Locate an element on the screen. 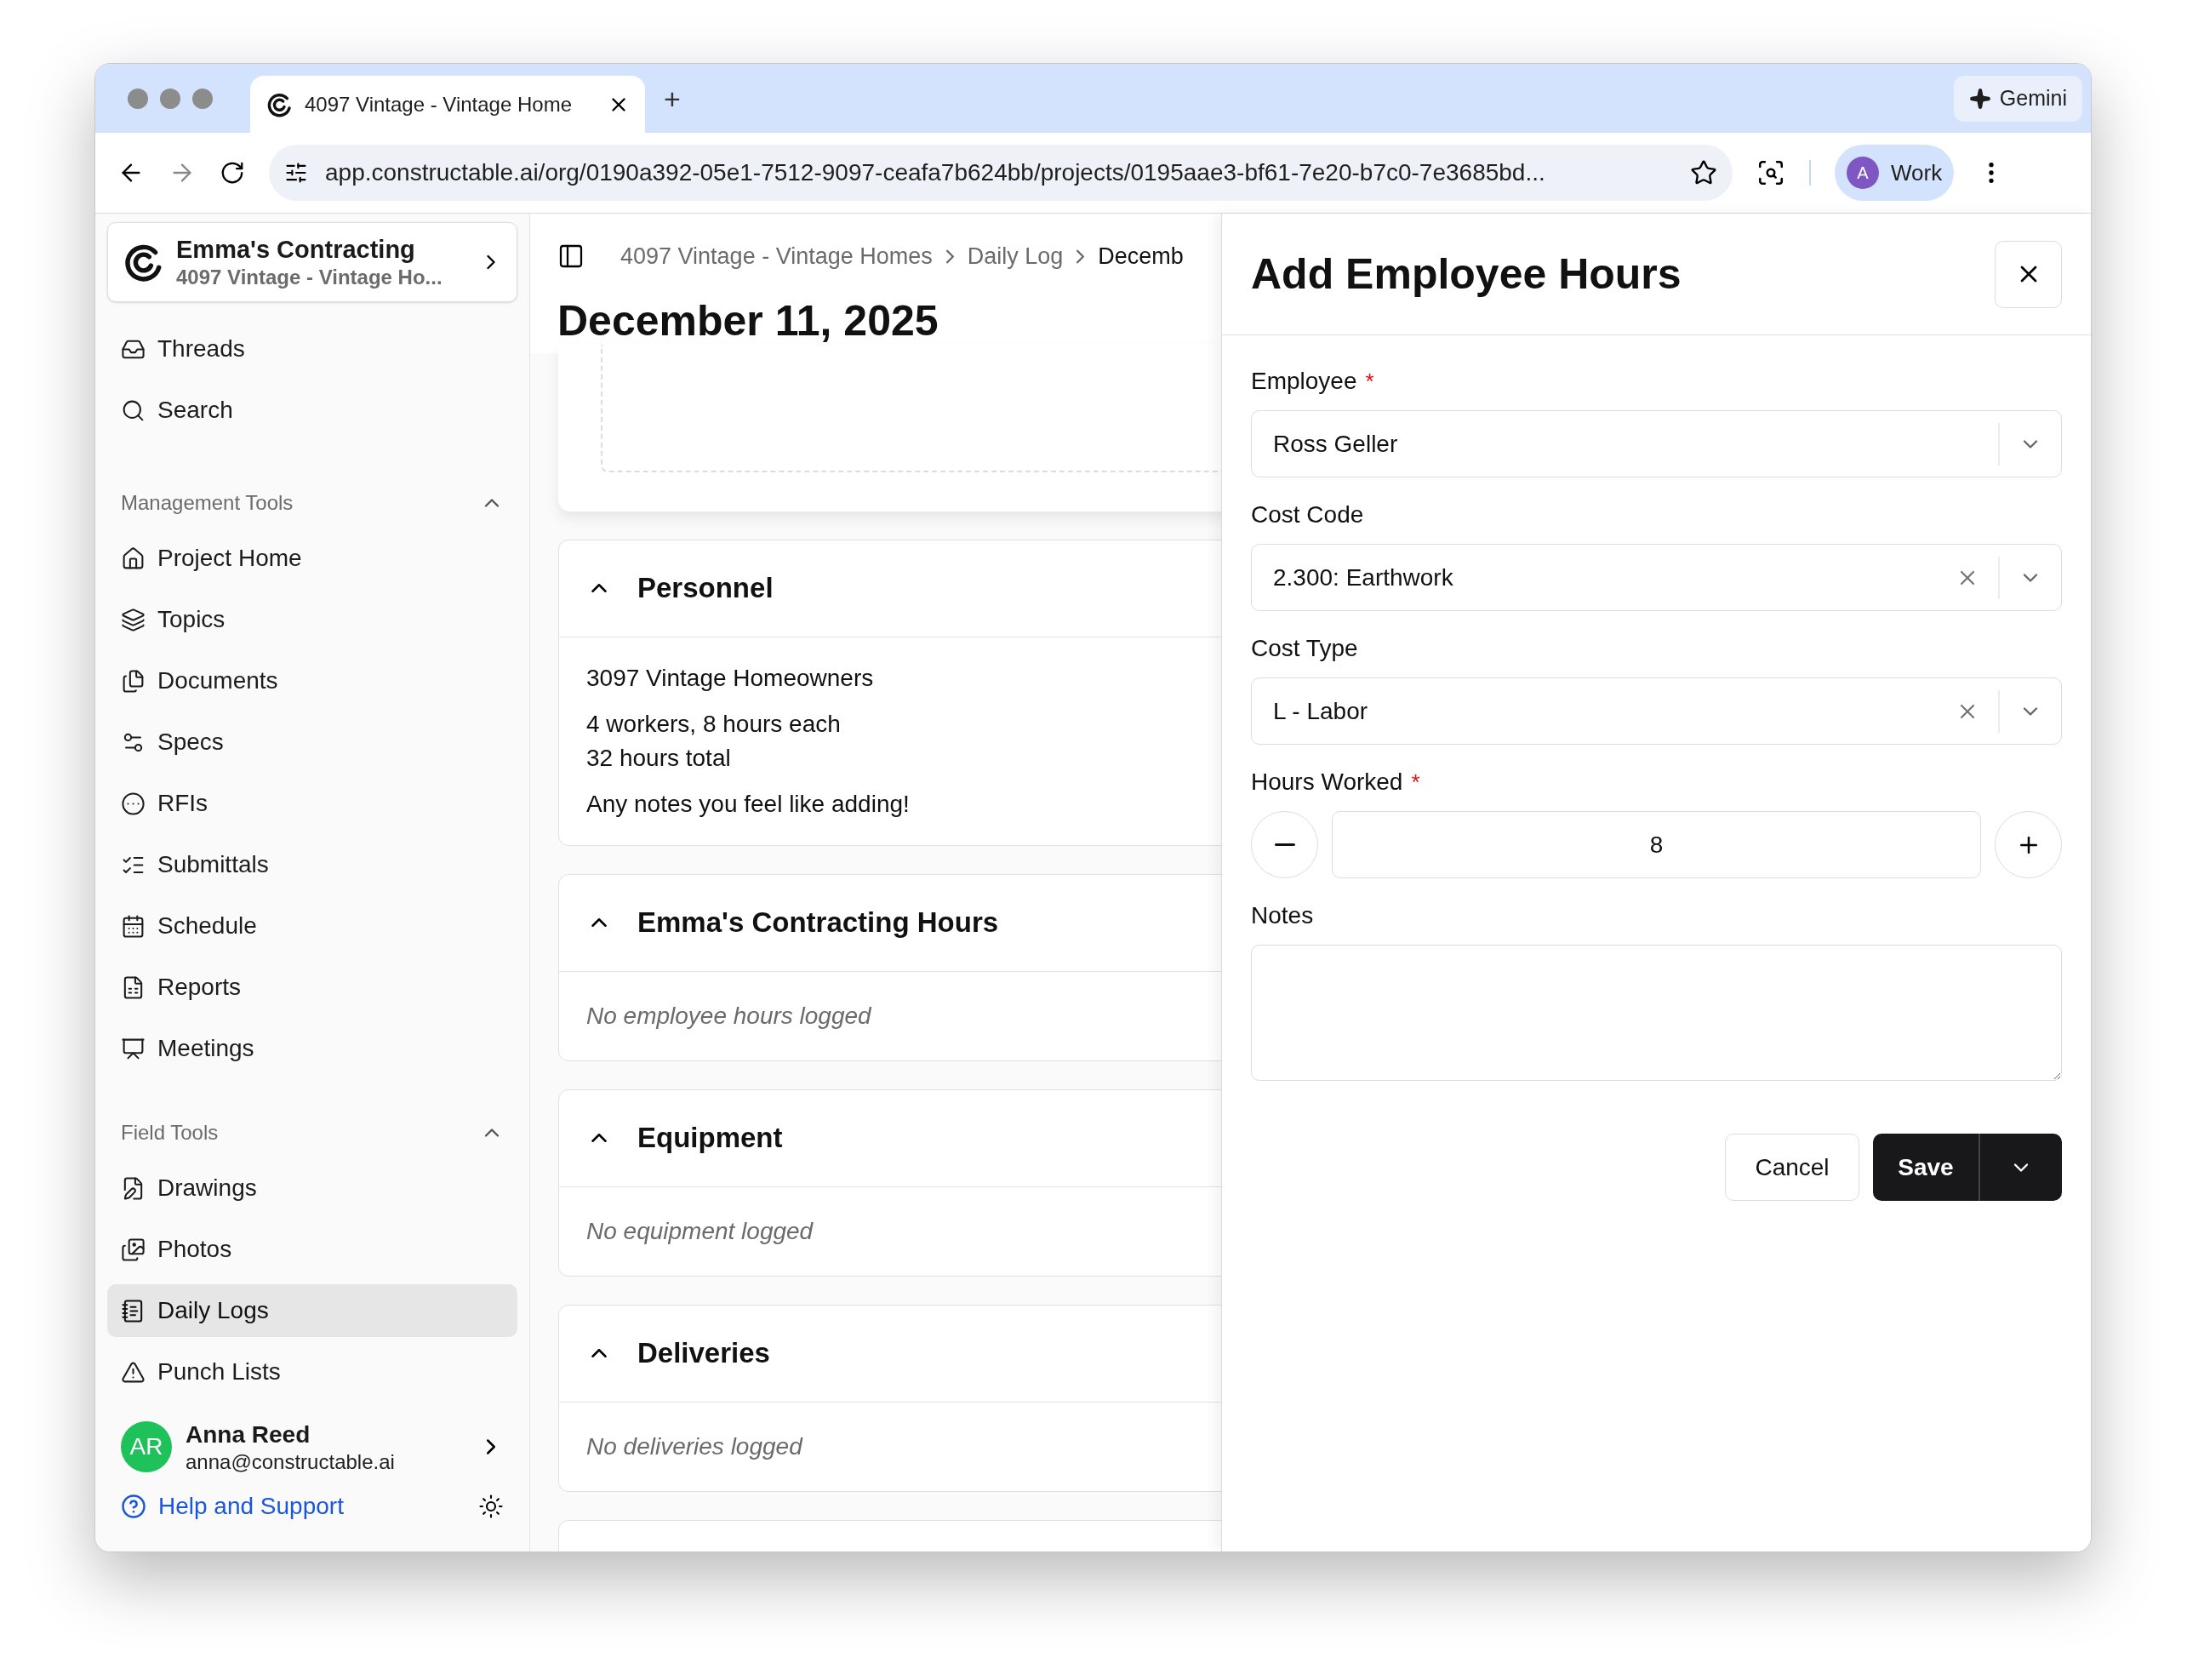  section-title: Equipment is located at coordinates (710, 1138).